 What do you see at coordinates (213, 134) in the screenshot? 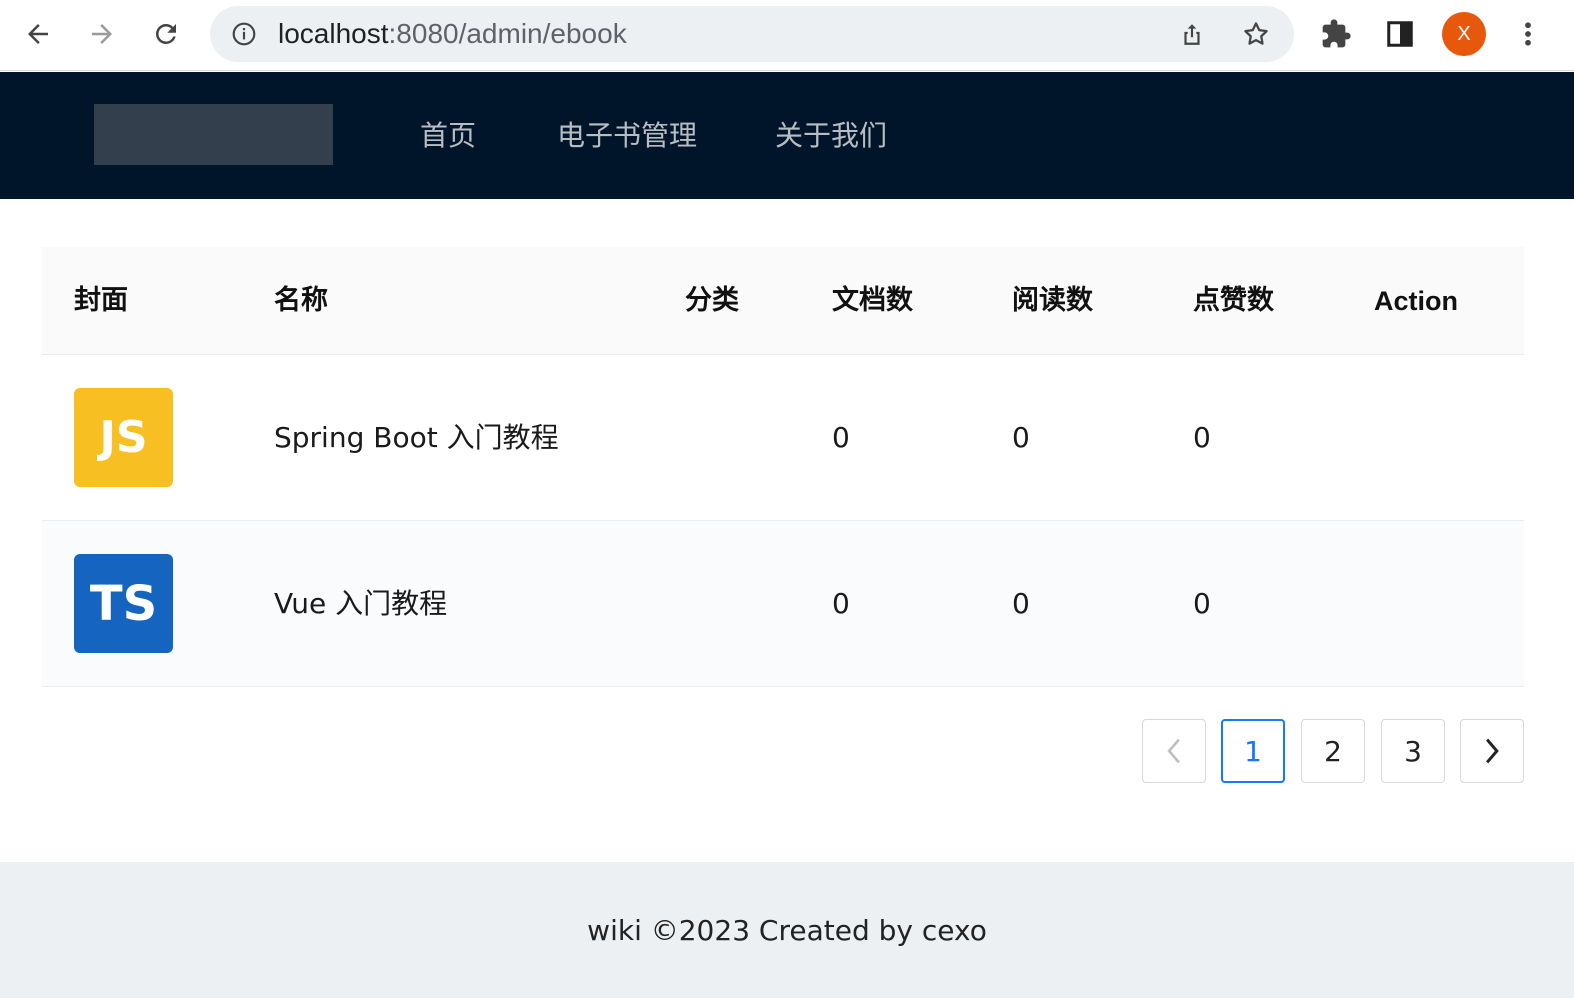
I see `logo-placeholder` at bounding box center [213, 134].